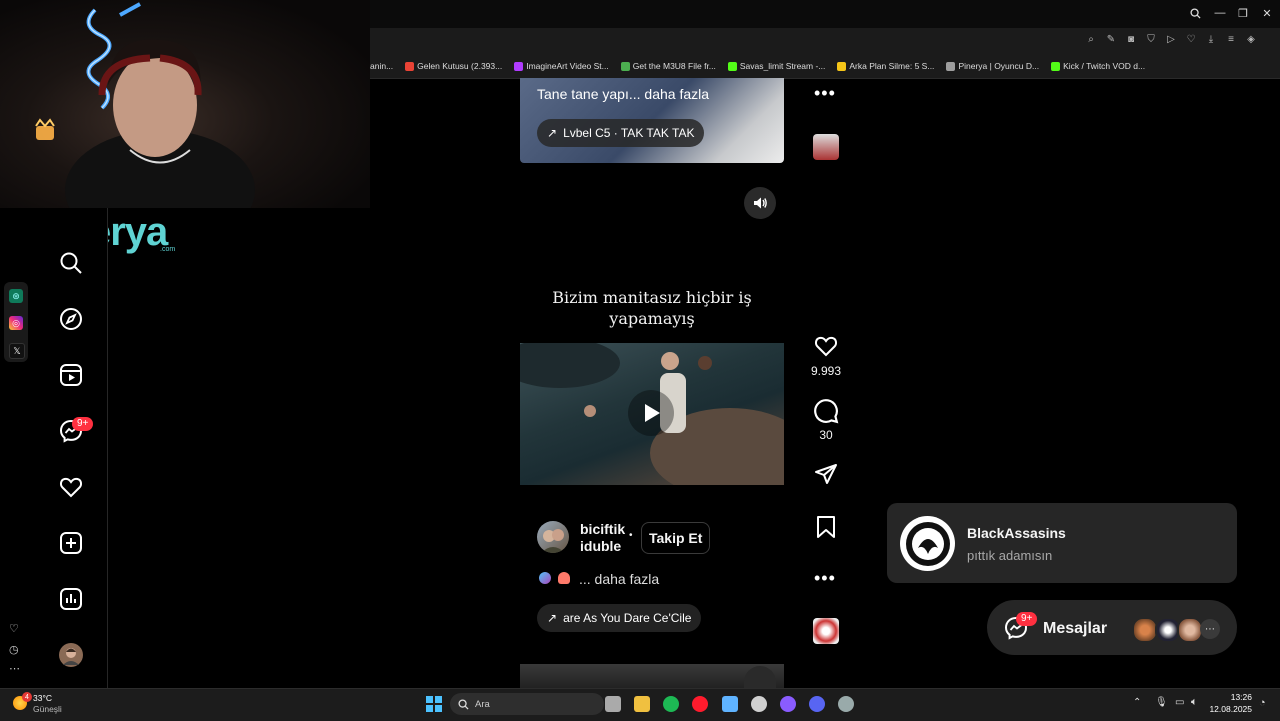 This screenshot has height=721, width=1280. What do you see at coordinates (1226, 709) in the screenshot?
I see `clock-date: 12.08.2025` at bounding box center [1226, 709].